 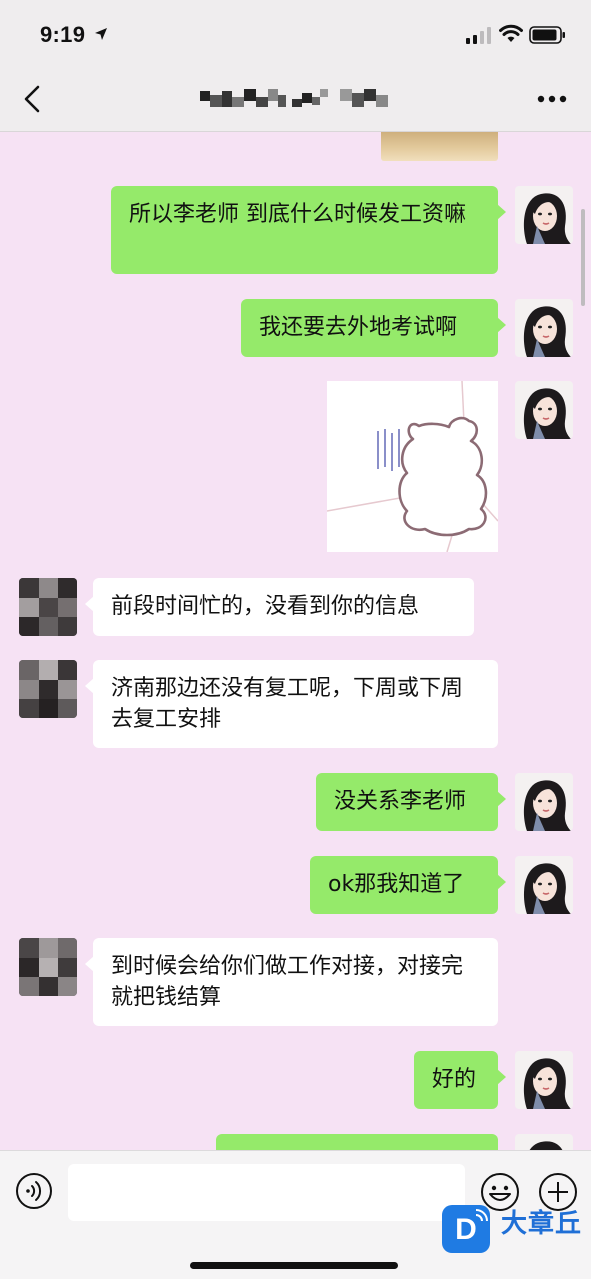 I want to click on received-message-bubble: 前段时间忙的，没看到你的信息, so click(x=279, y=607).